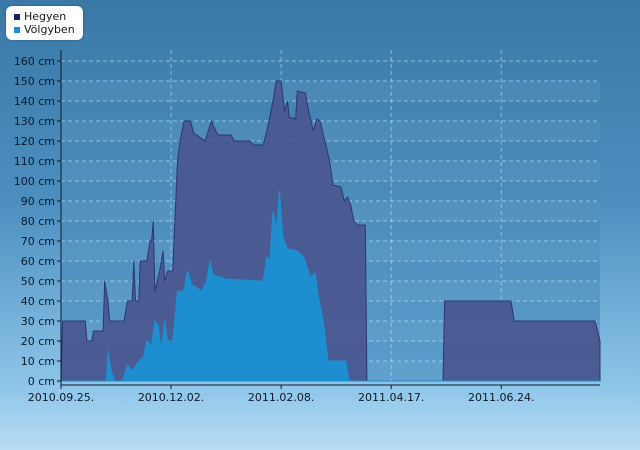  Describe the element at coordinates (34, 81) in the screenshot. I see `y-tick-label: 150 cm` at that location.